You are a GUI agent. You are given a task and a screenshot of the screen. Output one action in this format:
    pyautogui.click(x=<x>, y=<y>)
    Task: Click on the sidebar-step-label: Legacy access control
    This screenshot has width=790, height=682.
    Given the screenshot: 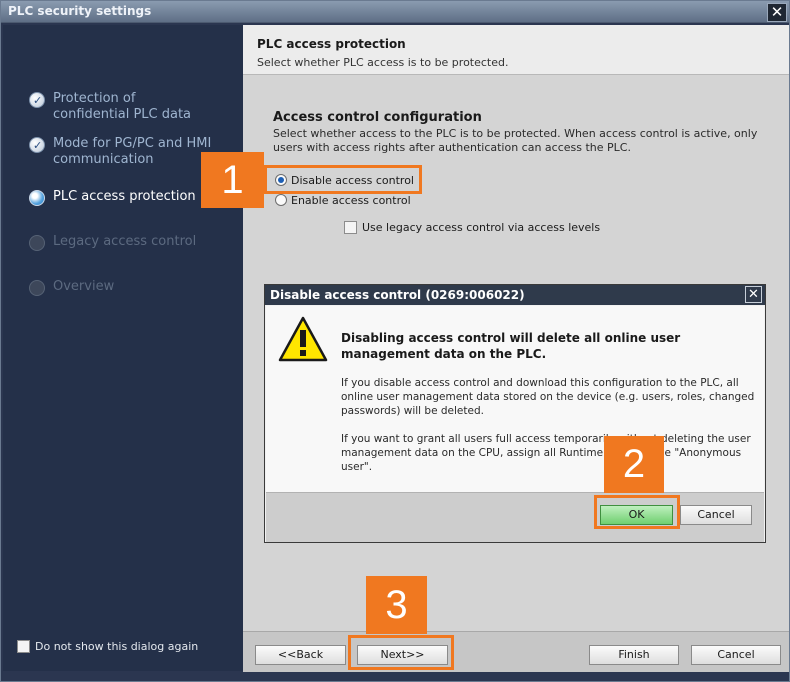 What is the action you would take?
    pyautogui.click(x=125, y=241)
    